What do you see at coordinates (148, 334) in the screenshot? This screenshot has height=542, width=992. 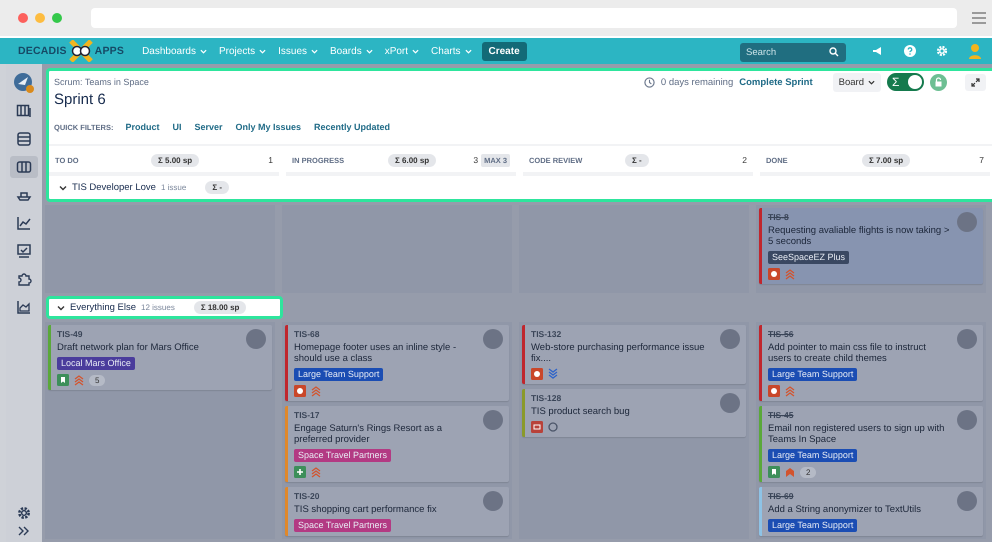 I see `issue-key: TIS-49` at bounding box center [148, 334].